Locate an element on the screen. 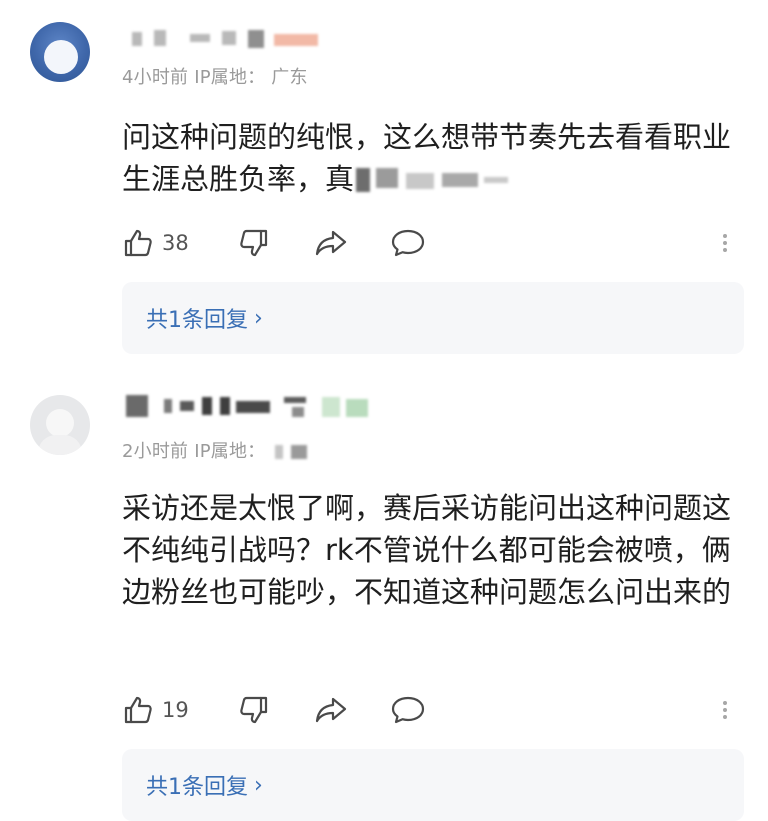 This screenshot has width=768, height=821. comment-meta: 2小时前 IP属地： is located at coordinates (217, 450).